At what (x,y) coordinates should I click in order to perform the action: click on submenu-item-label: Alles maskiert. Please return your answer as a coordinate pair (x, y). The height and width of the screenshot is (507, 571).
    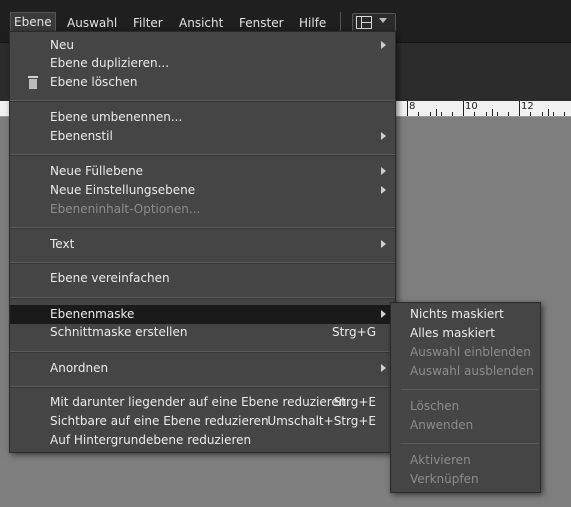
    Looking at the image, I should click on (452, 333).